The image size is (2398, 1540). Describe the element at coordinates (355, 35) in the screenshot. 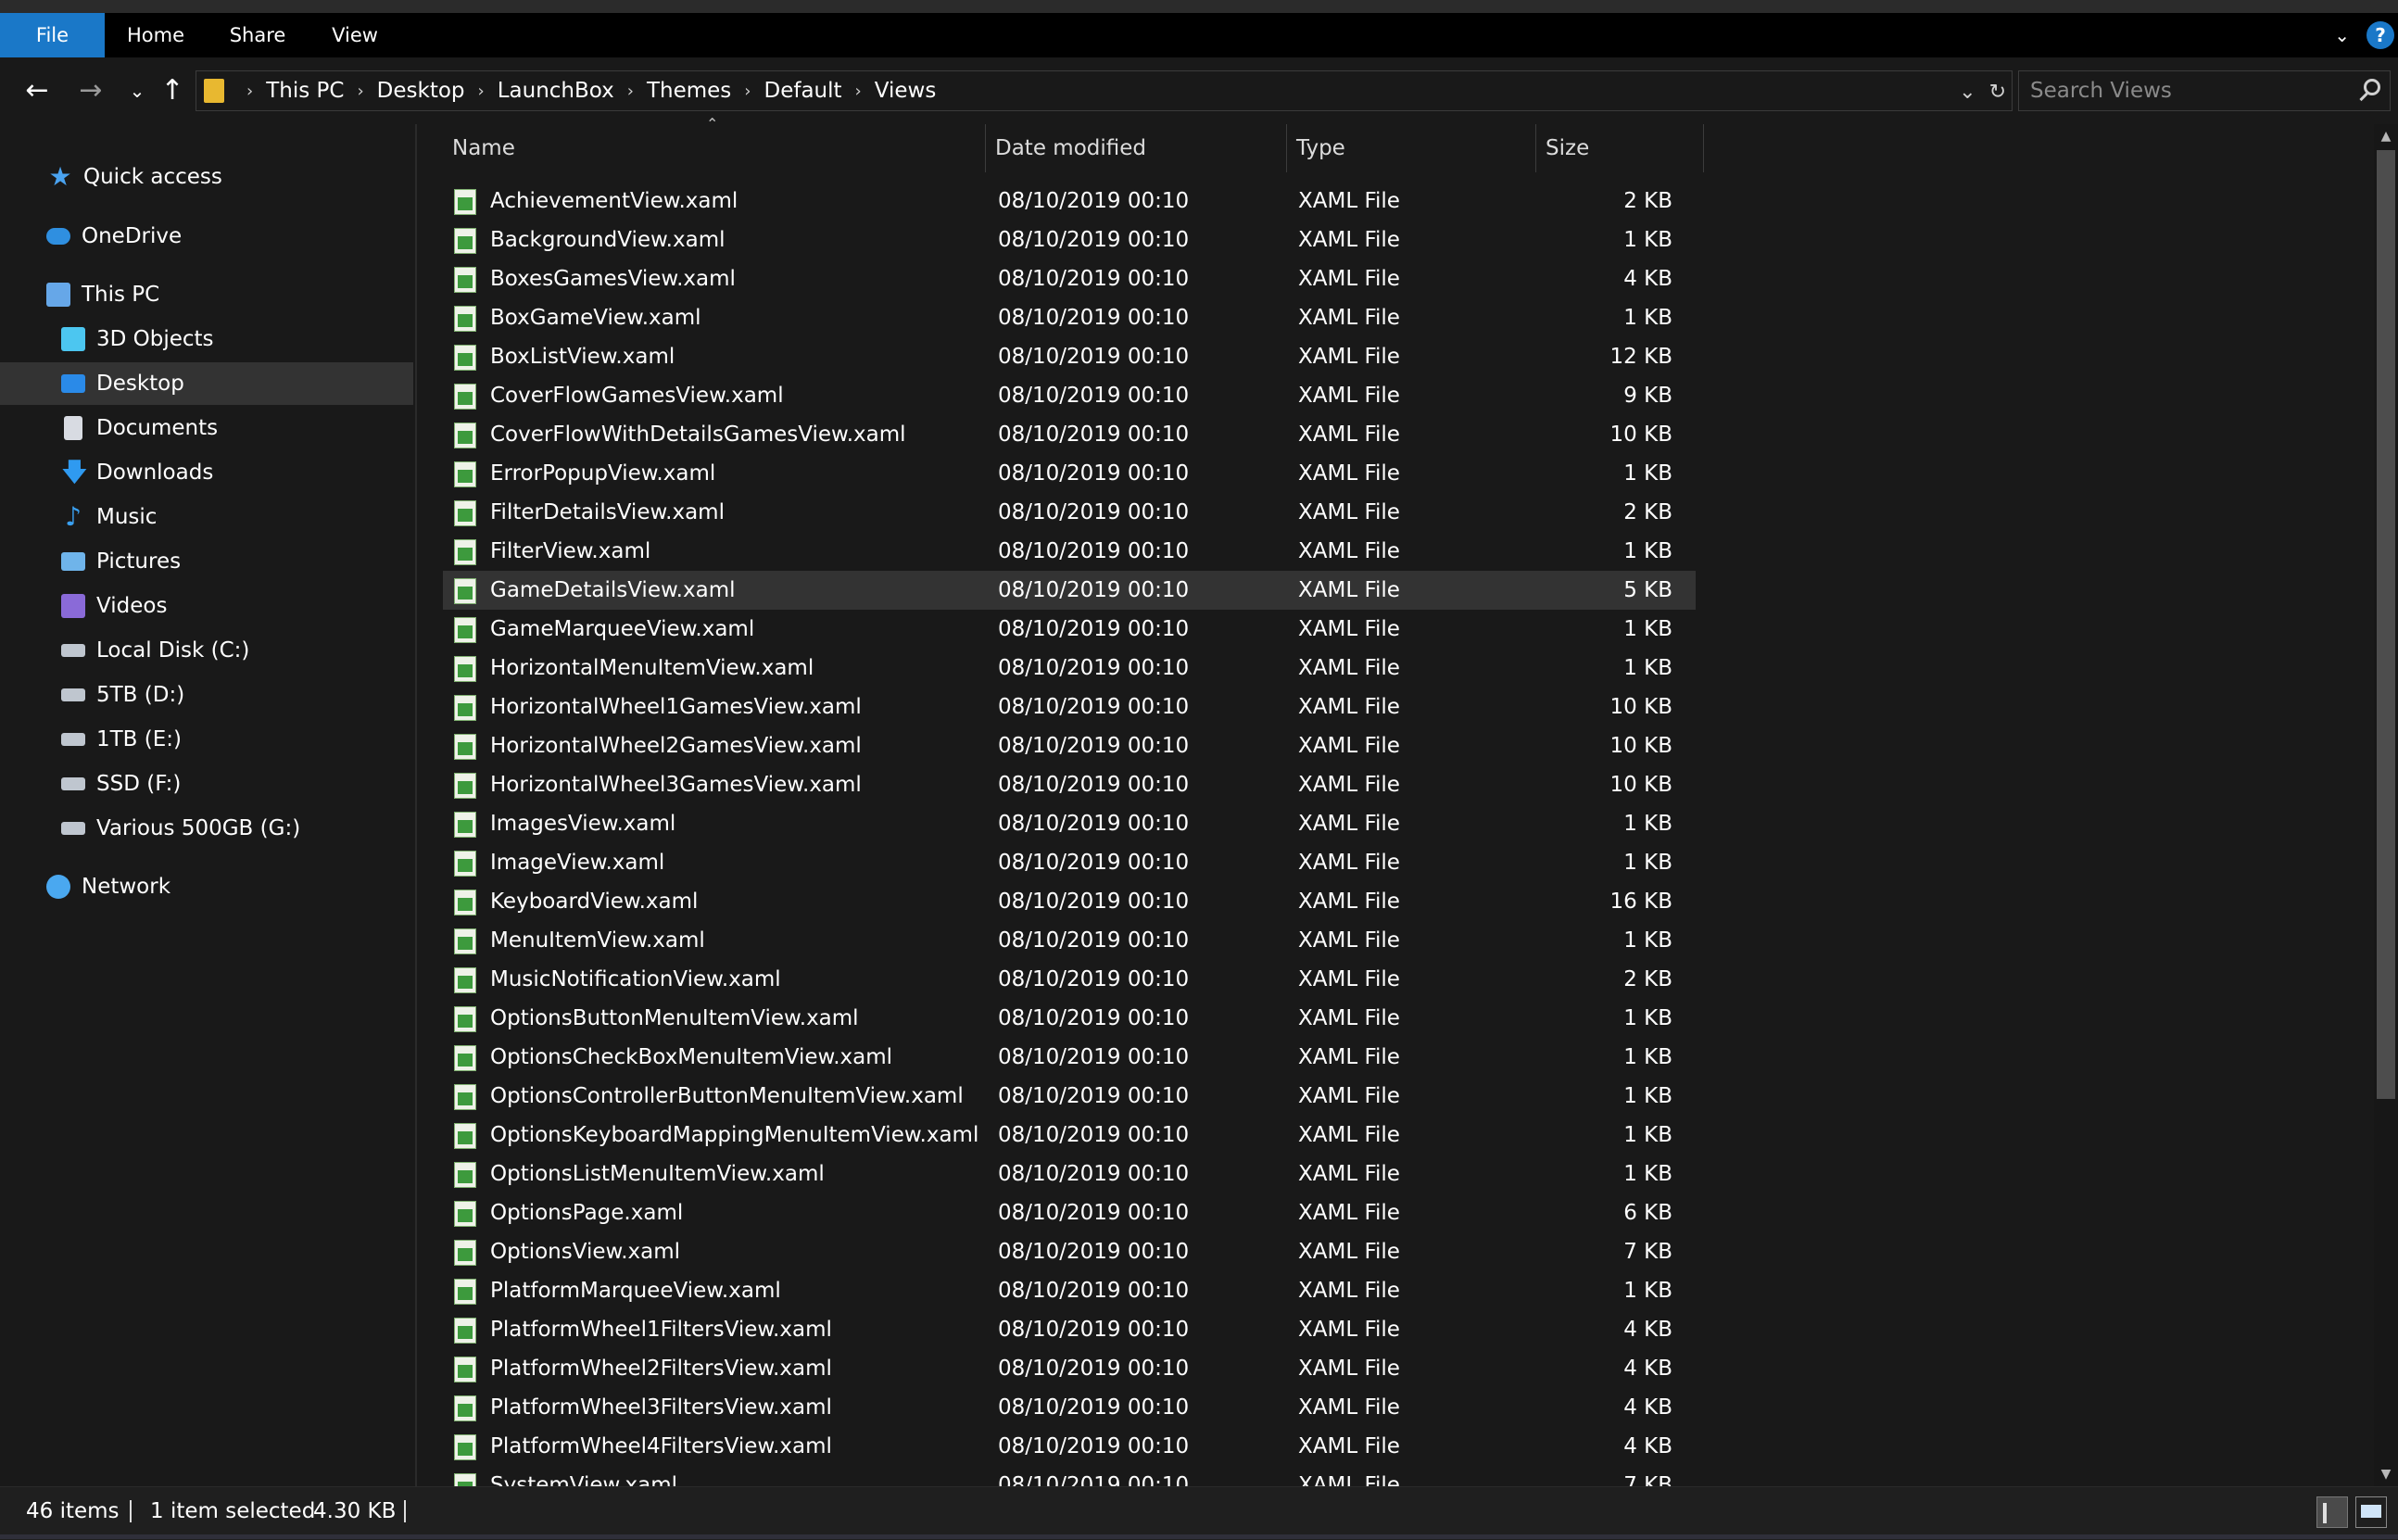

I see `tab-view: View` at that location.